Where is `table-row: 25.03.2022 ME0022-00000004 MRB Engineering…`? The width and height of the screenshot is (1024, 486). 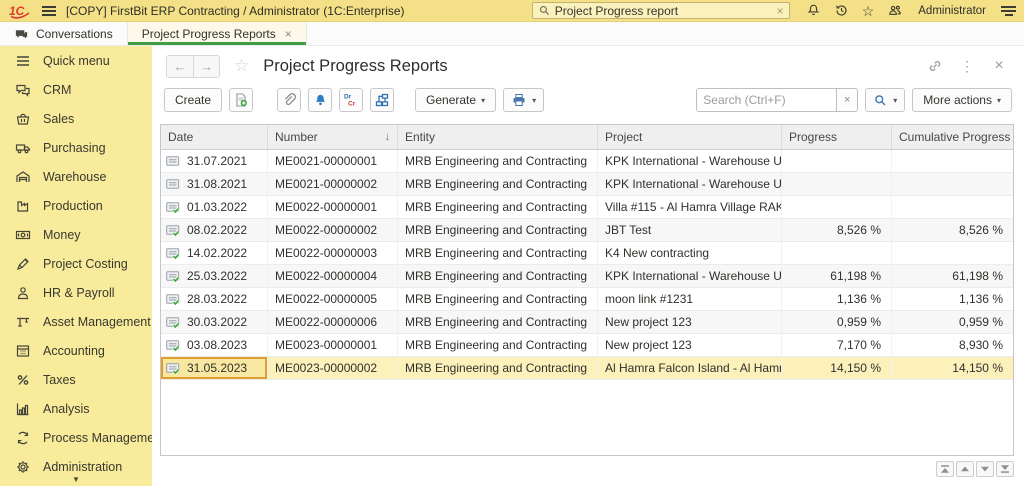
table-row: 25.03.2022 ME0022-00000004 MRB Engineering… is located at coordinates (587, 276).